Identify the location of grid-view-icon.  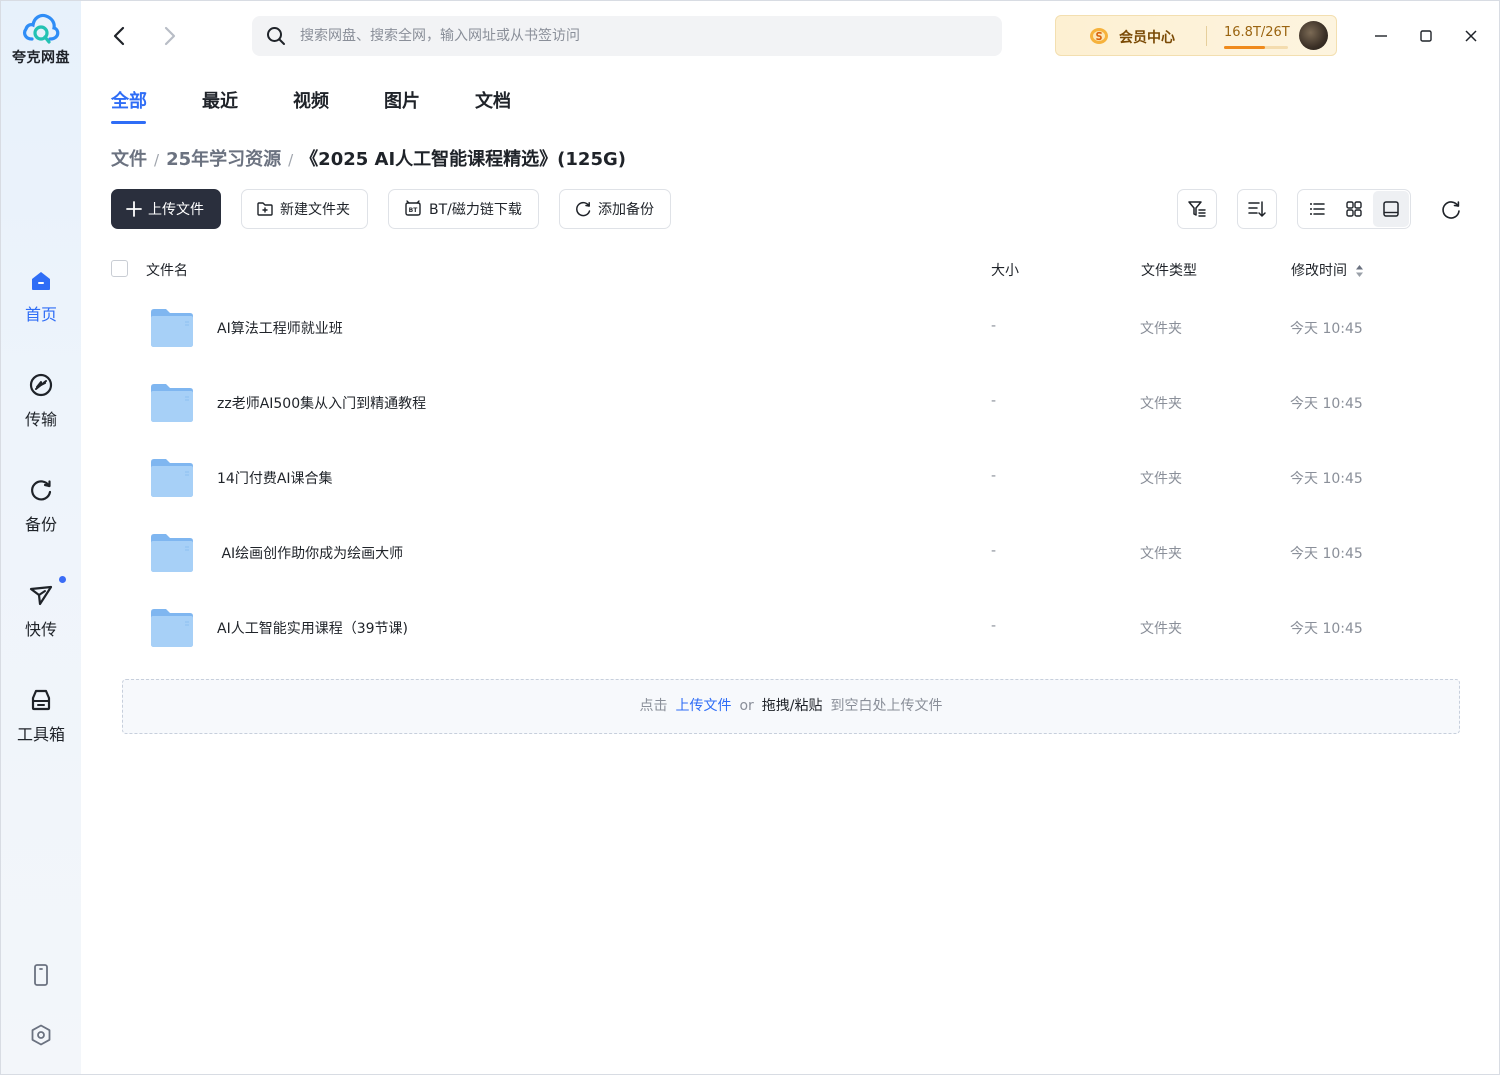
(1354, 209).